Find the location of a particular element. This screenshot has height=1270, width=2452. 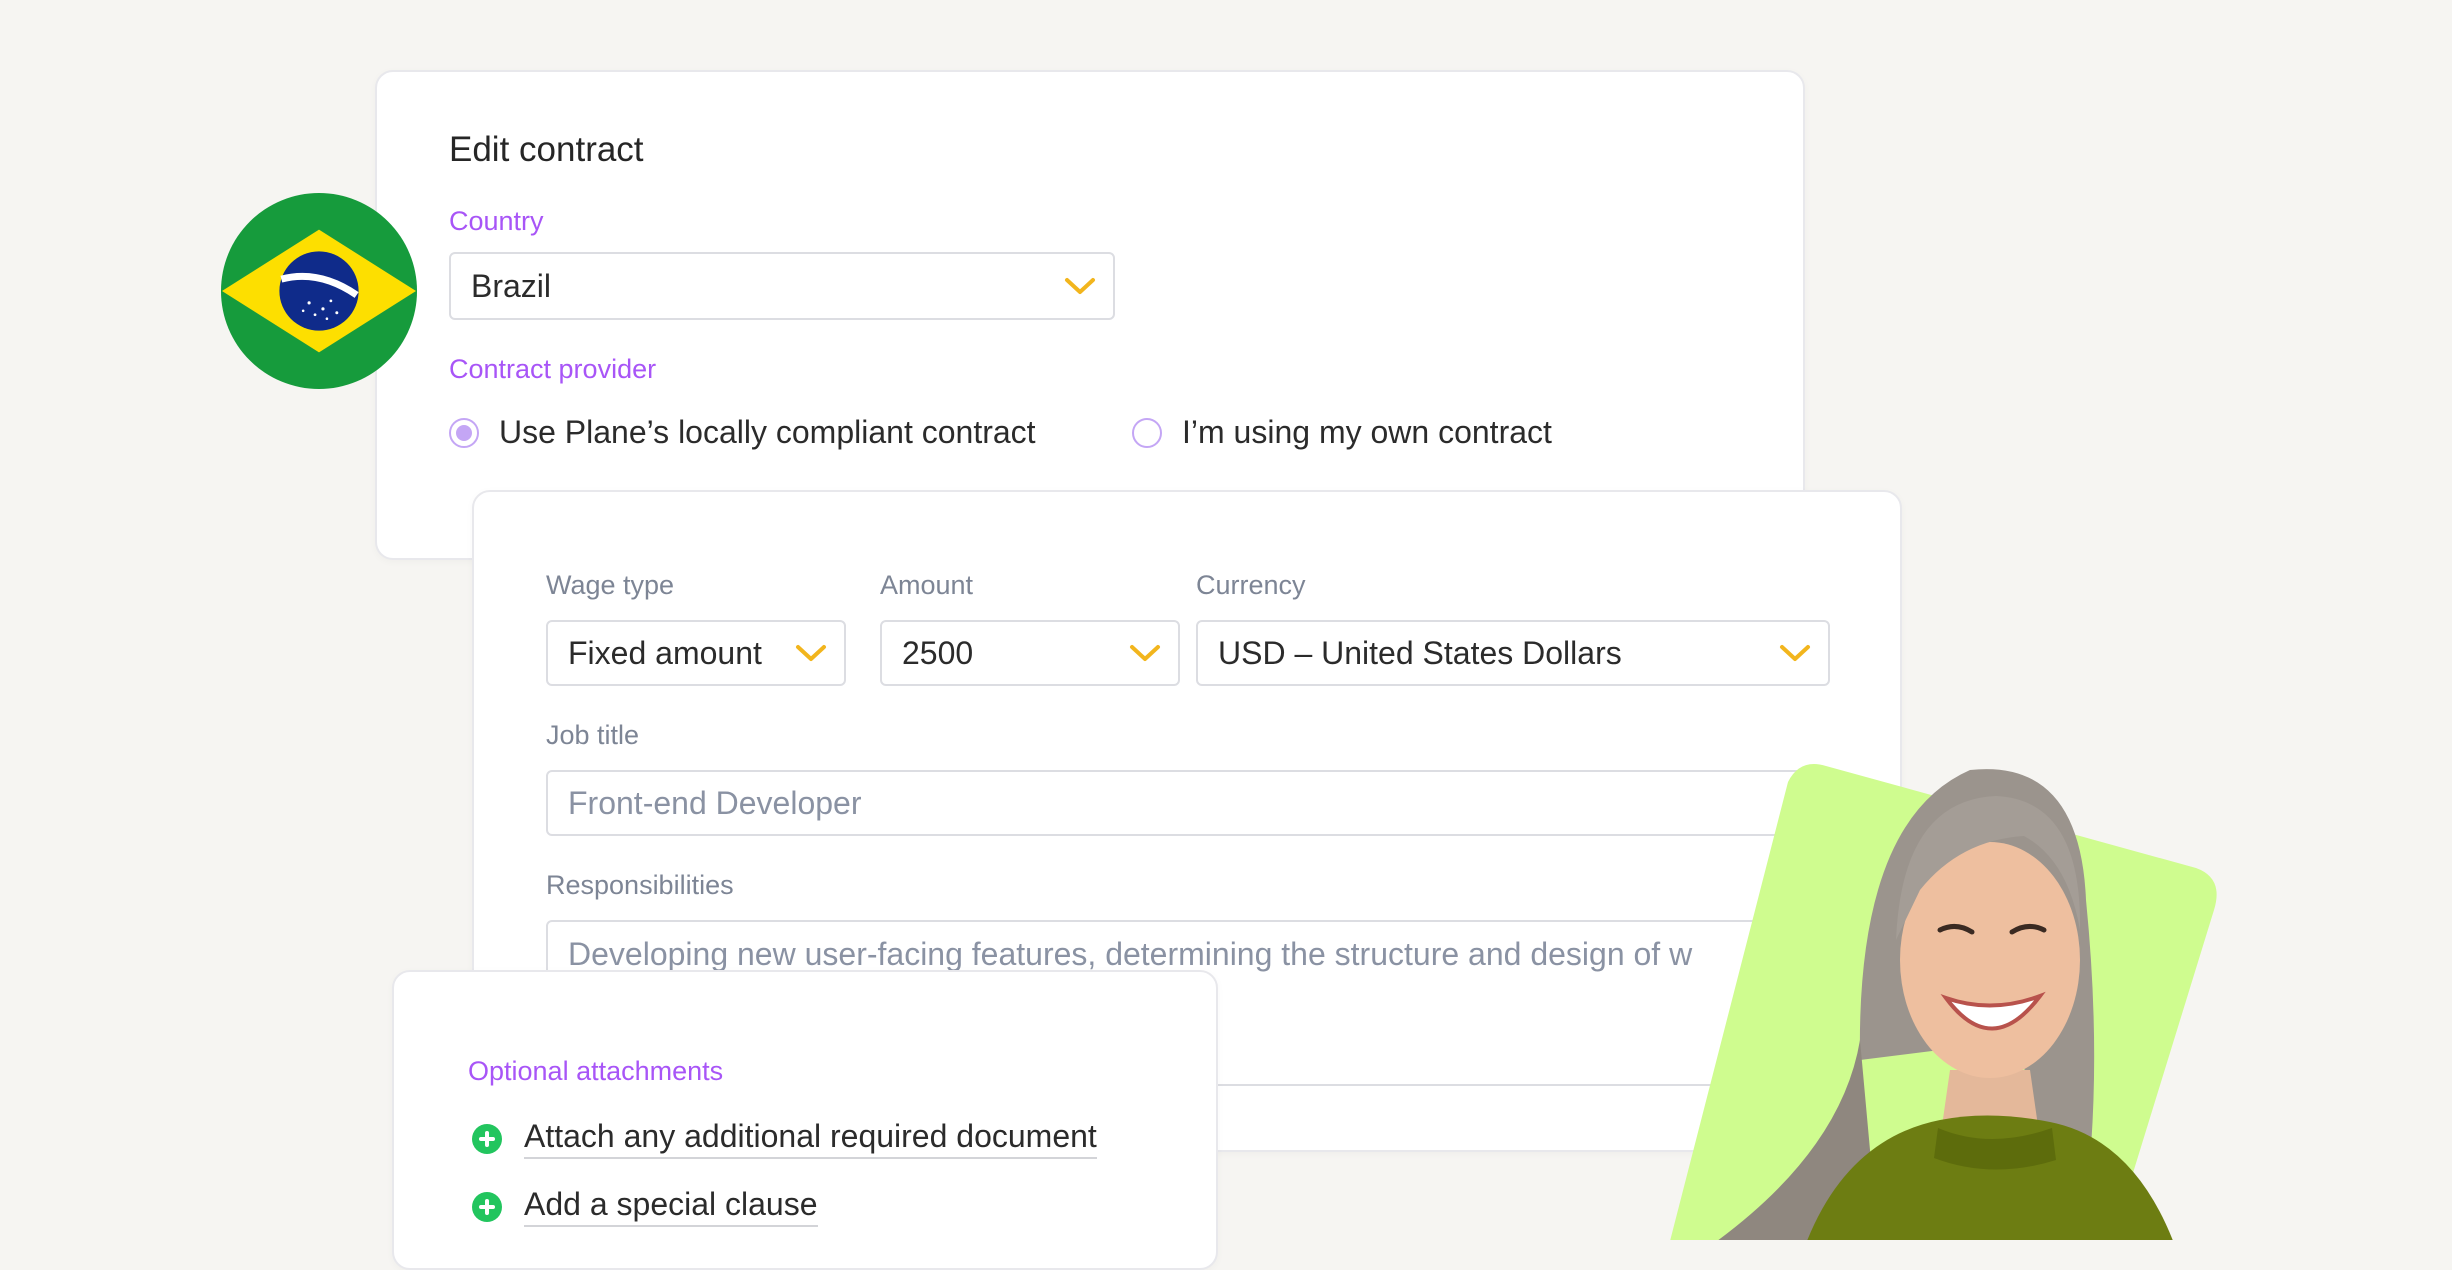

amount-value: 2500 is located at coordinates (938, 652).